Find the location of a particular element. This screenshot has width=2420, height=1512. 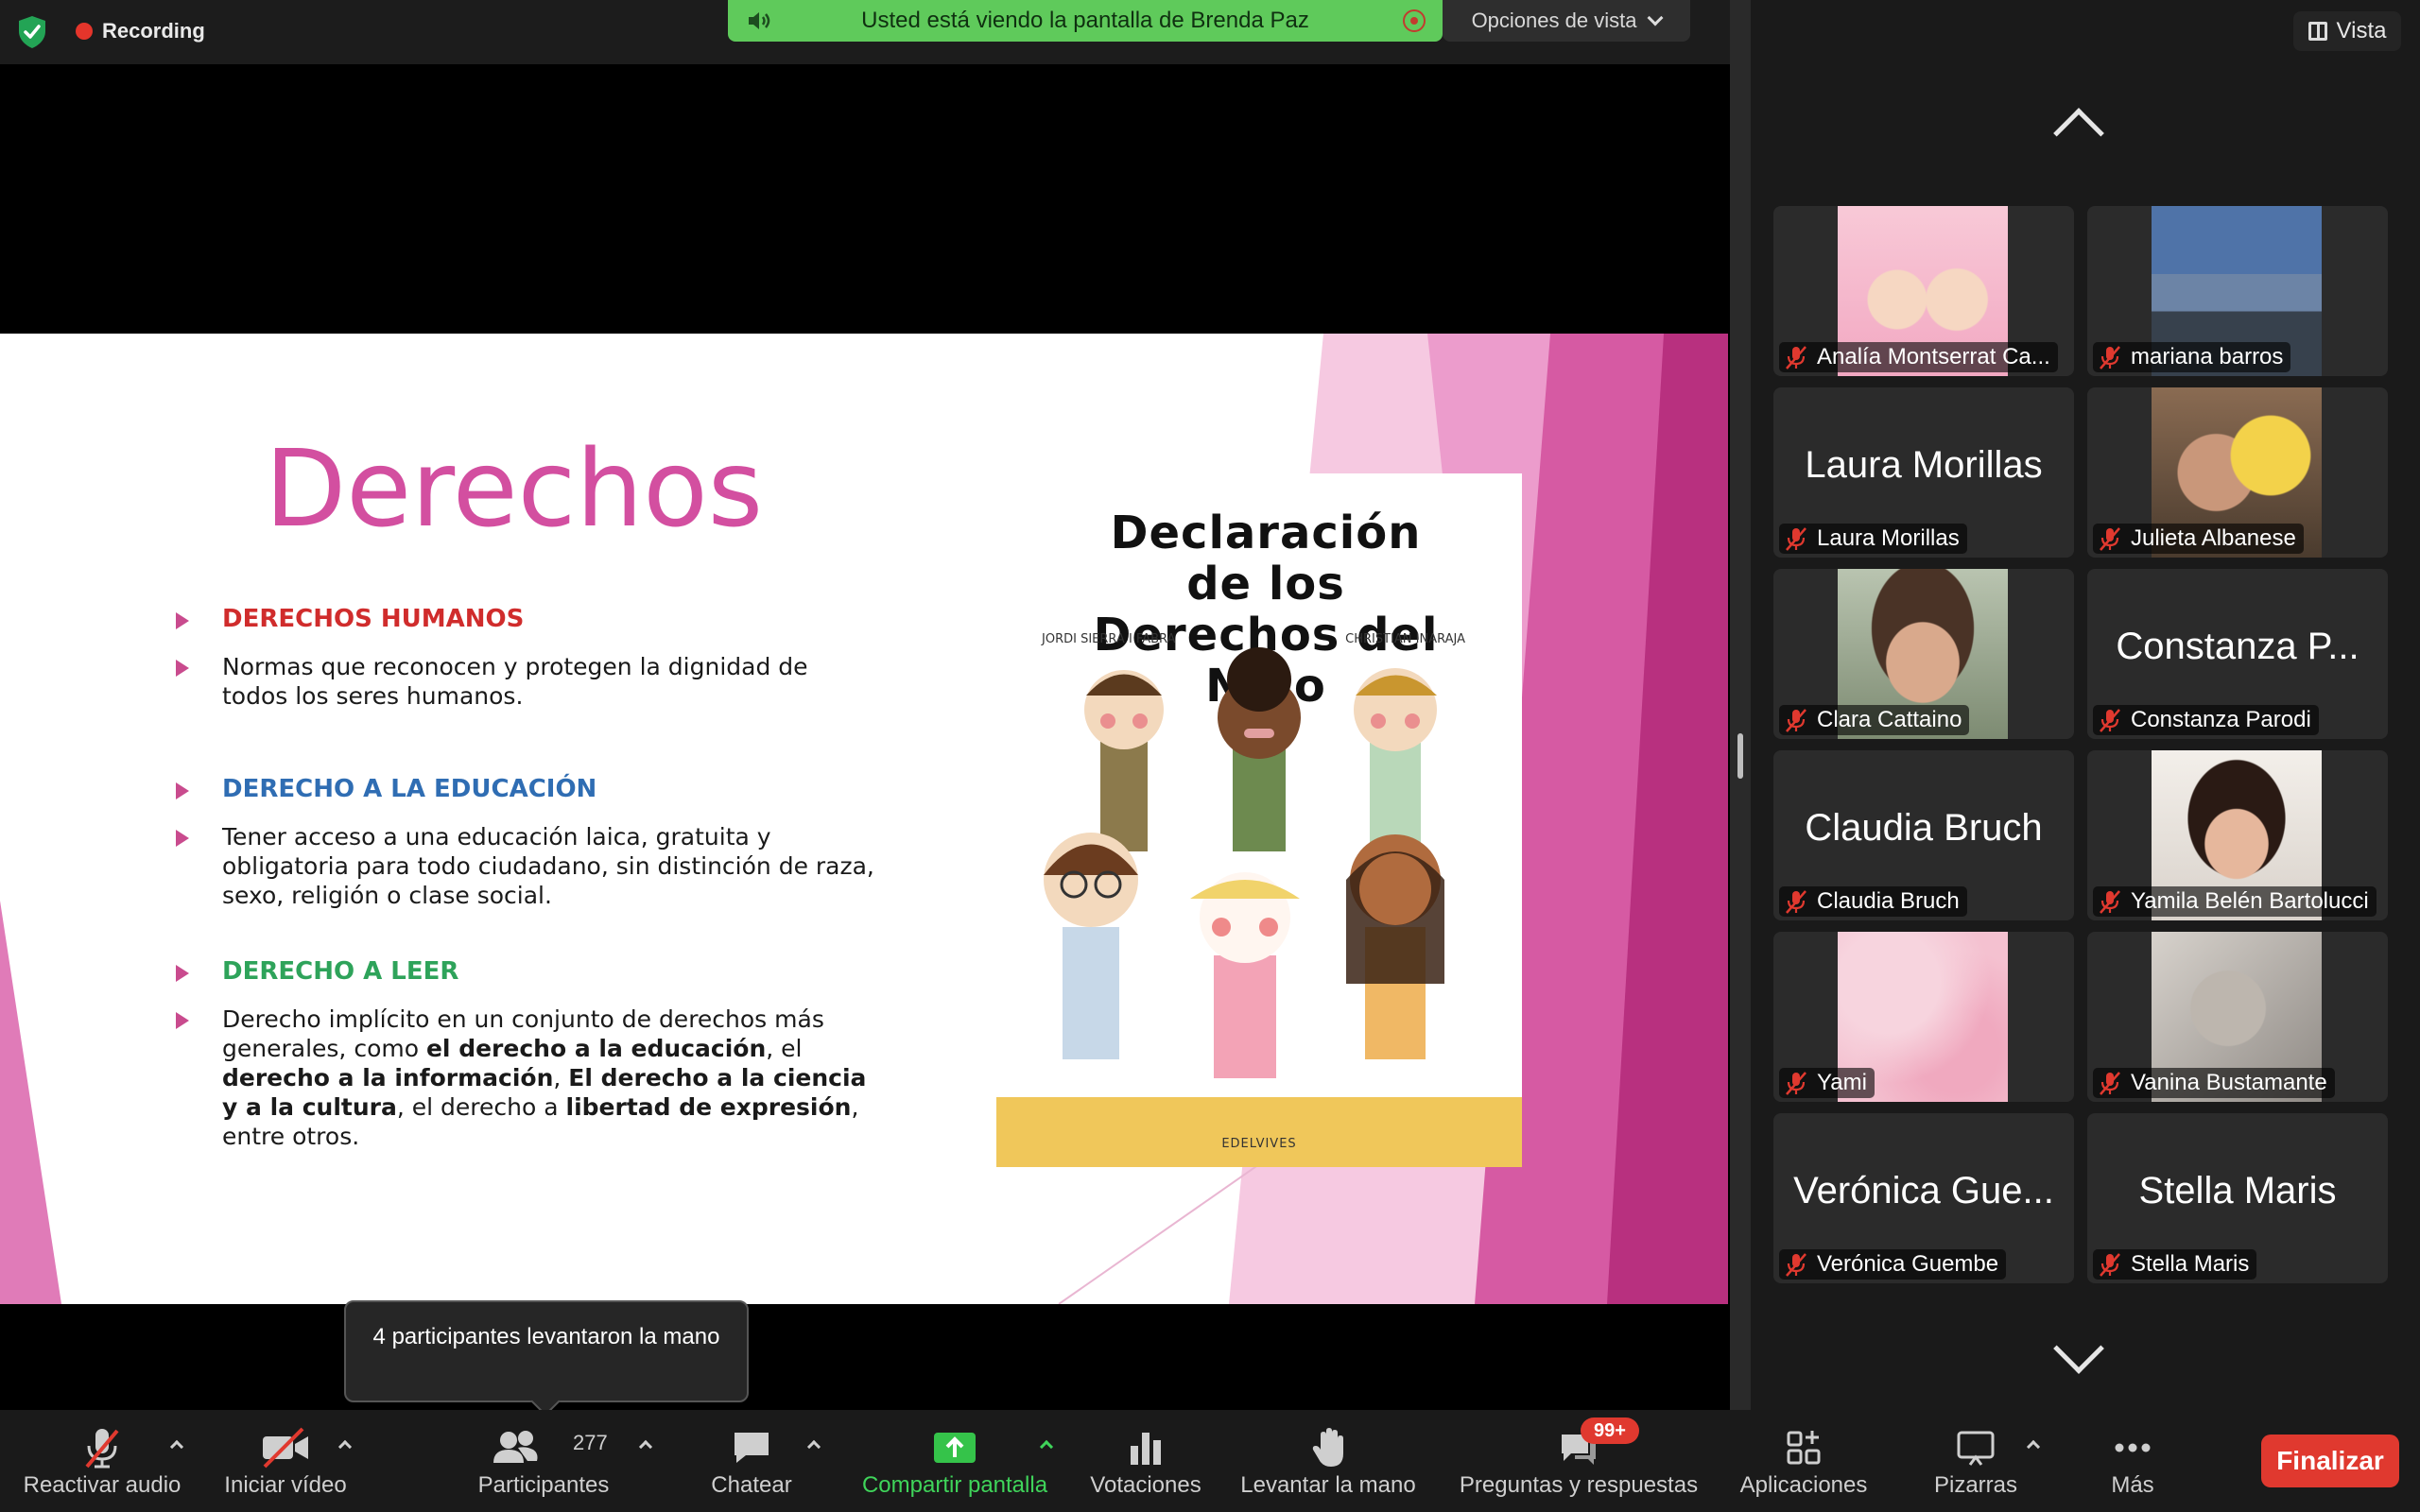

end-meeting-button: Finalizar is located at coordinates (2330, 1461).